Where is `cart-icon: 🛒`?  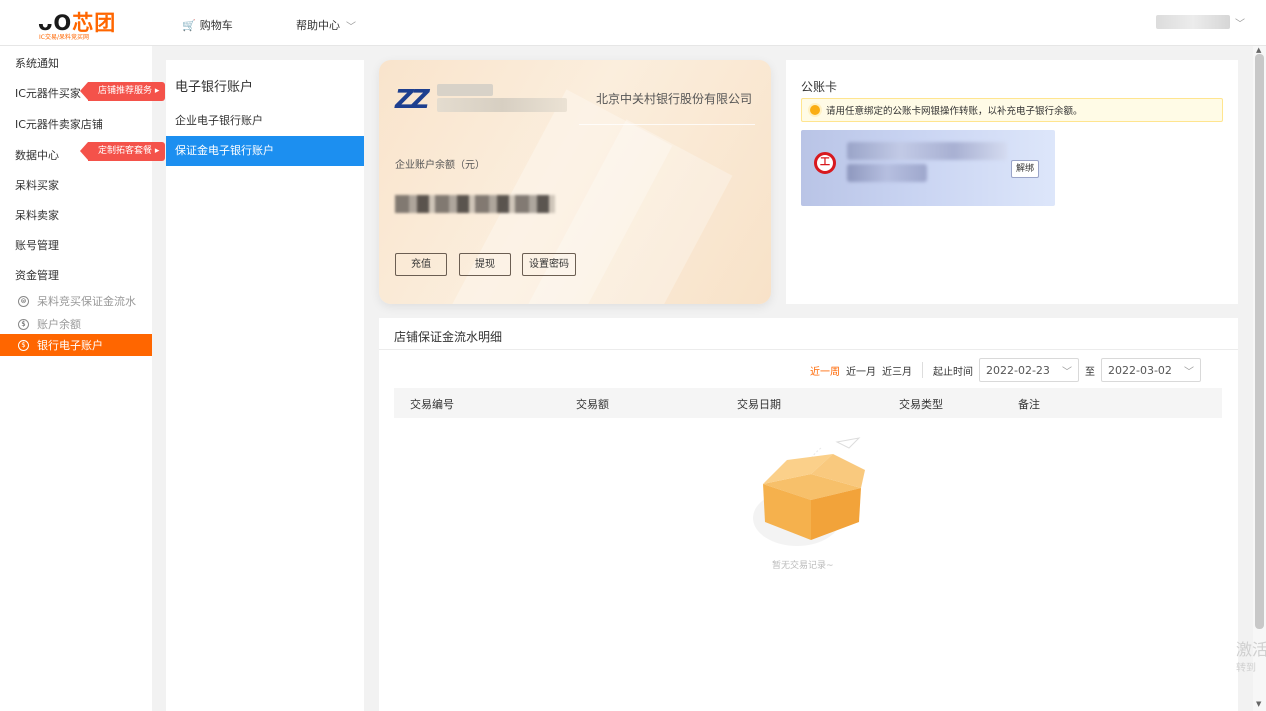
cart-icon: 🛒 is located at coordinates (189, 25).